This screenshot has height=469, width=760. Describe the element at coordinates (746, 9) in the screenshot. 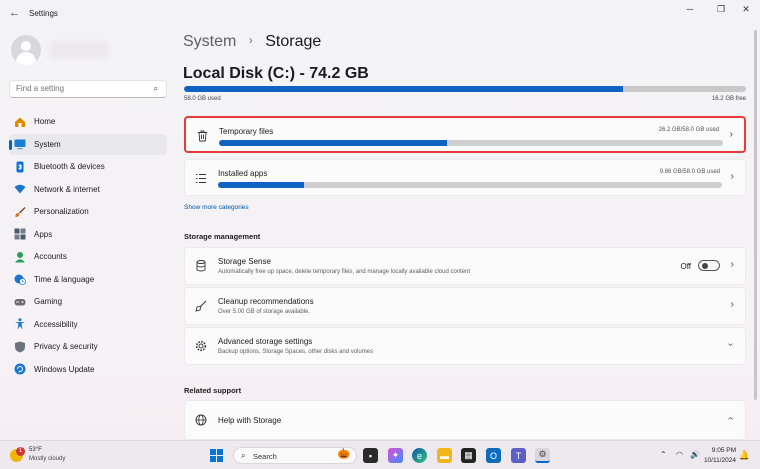

I see `close-icon: ✕` at that location.